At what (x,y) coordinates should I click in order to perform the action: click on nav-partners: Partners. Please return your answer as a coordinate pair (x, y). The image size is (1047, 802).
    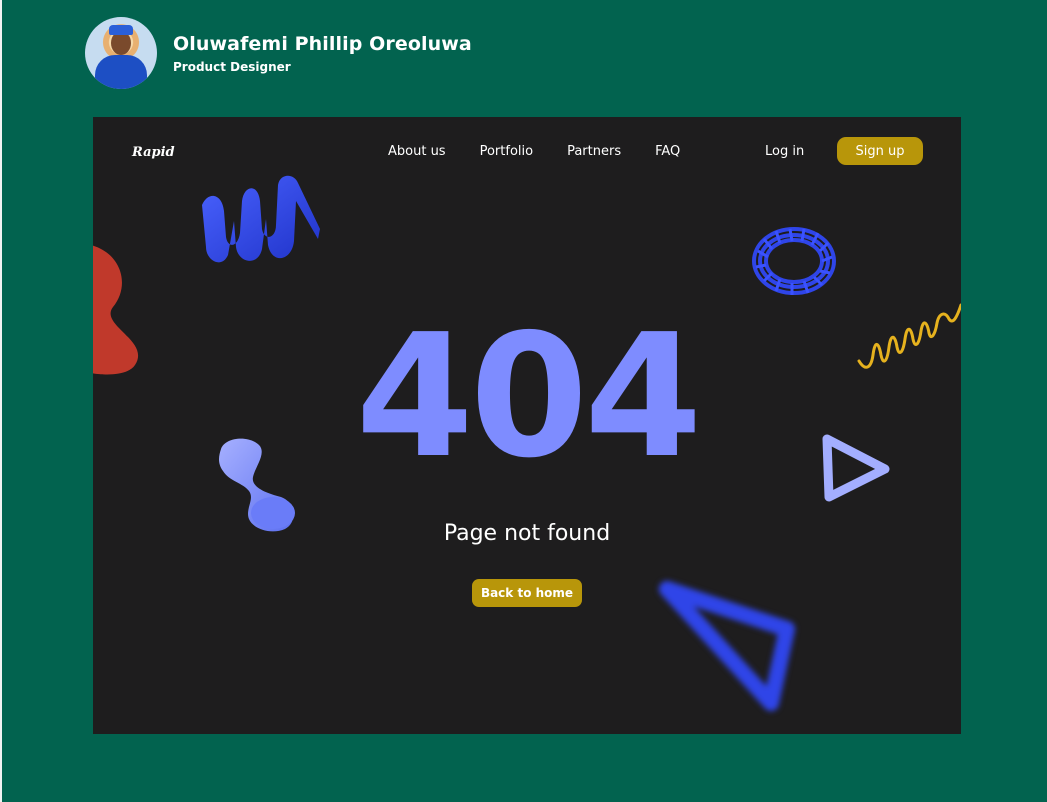
    Looking at the image, I should click on (594, 151).